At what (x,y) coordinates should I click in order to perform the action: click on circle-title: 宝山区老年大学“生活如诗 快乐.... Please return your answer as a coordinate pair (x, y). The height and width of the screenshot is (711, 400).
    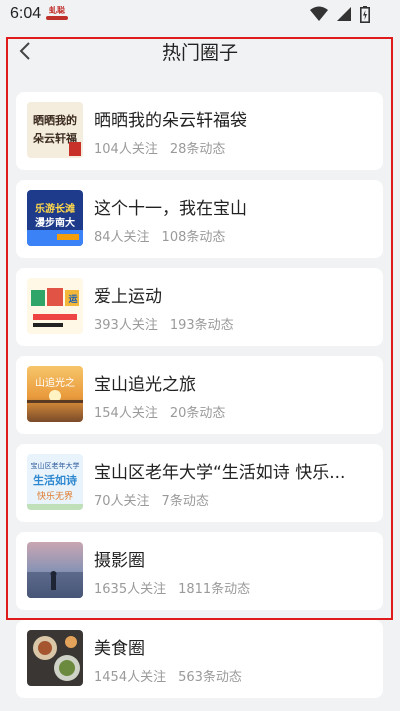
    Looking at the image, I should click on (220, 473).